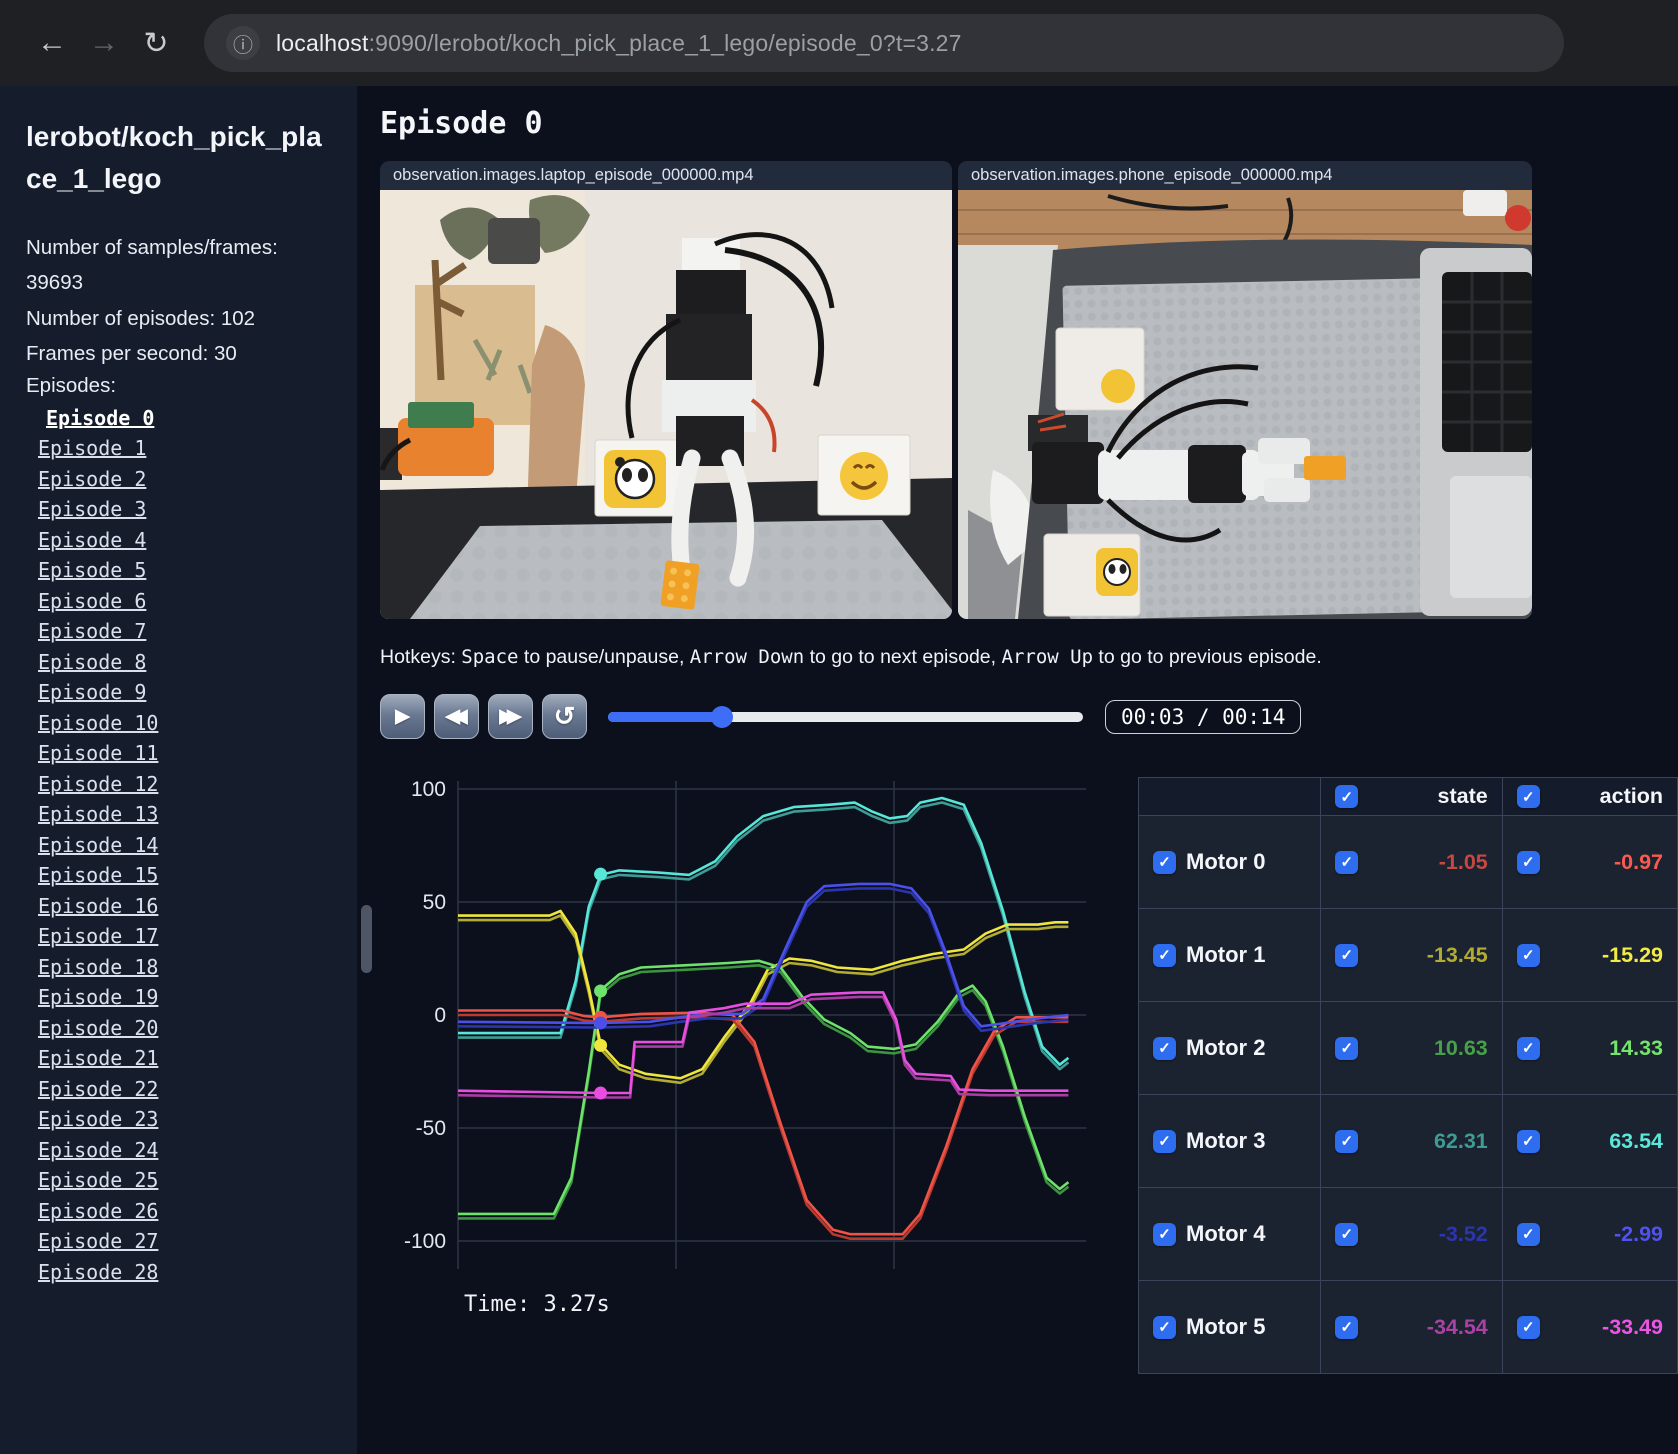 The width and height of the screenshot is (1678, 1454). I want to click on rewind-icon: ◀◀, so click(456, 716).